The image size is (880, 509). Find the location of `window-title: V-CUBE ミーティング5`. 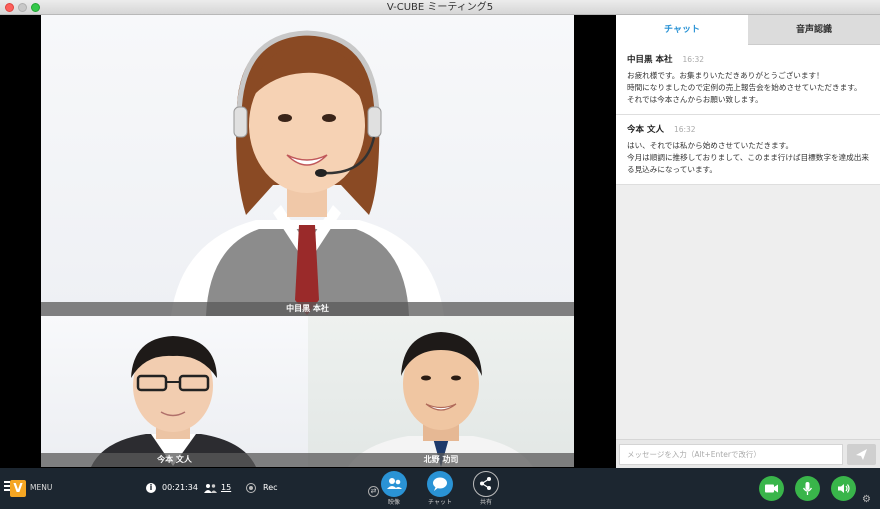

window-title: V-CUBE ミーティング5 is located at coordinates (440, 7).